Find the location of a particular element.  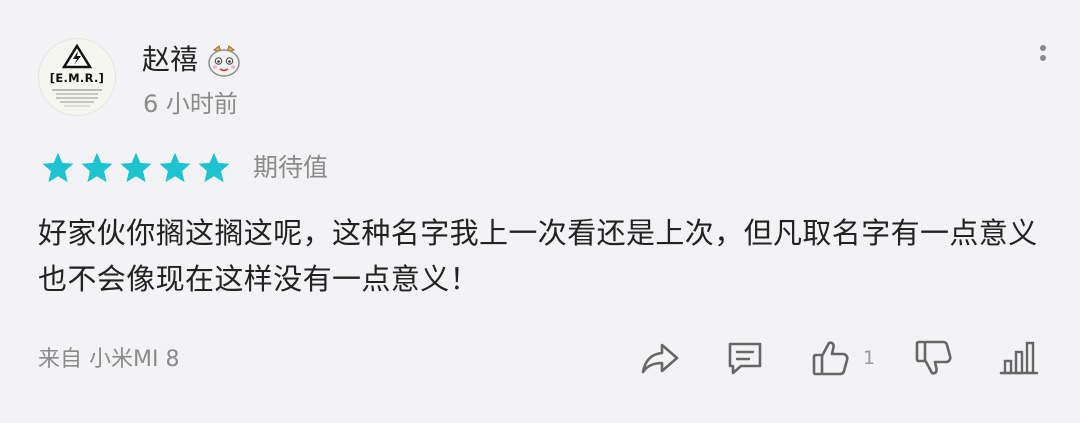

more-options-icon is located at coordinates (1043, 57).